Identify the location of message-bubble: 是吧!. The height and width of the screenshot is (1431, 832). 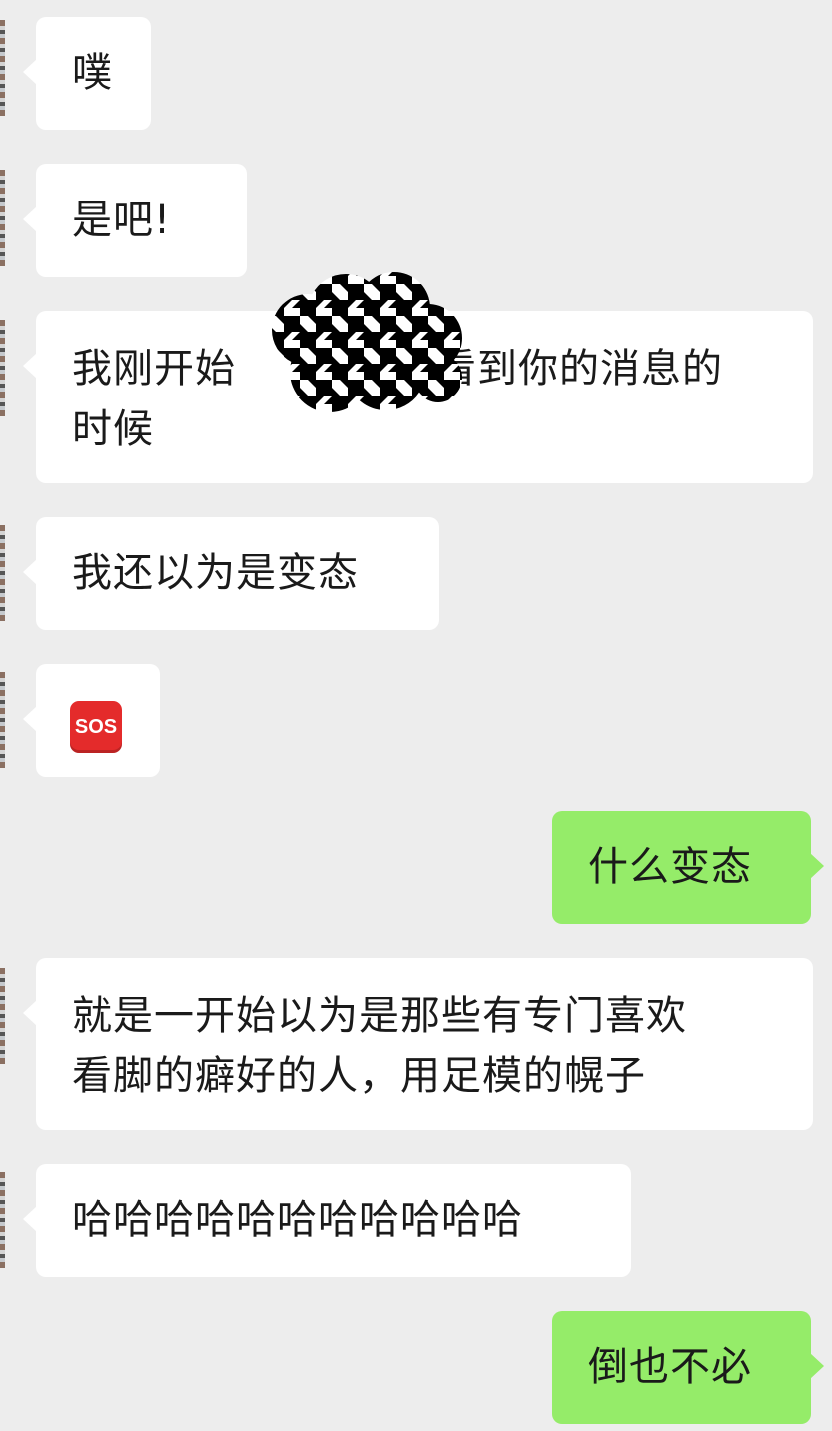
(135, 220).